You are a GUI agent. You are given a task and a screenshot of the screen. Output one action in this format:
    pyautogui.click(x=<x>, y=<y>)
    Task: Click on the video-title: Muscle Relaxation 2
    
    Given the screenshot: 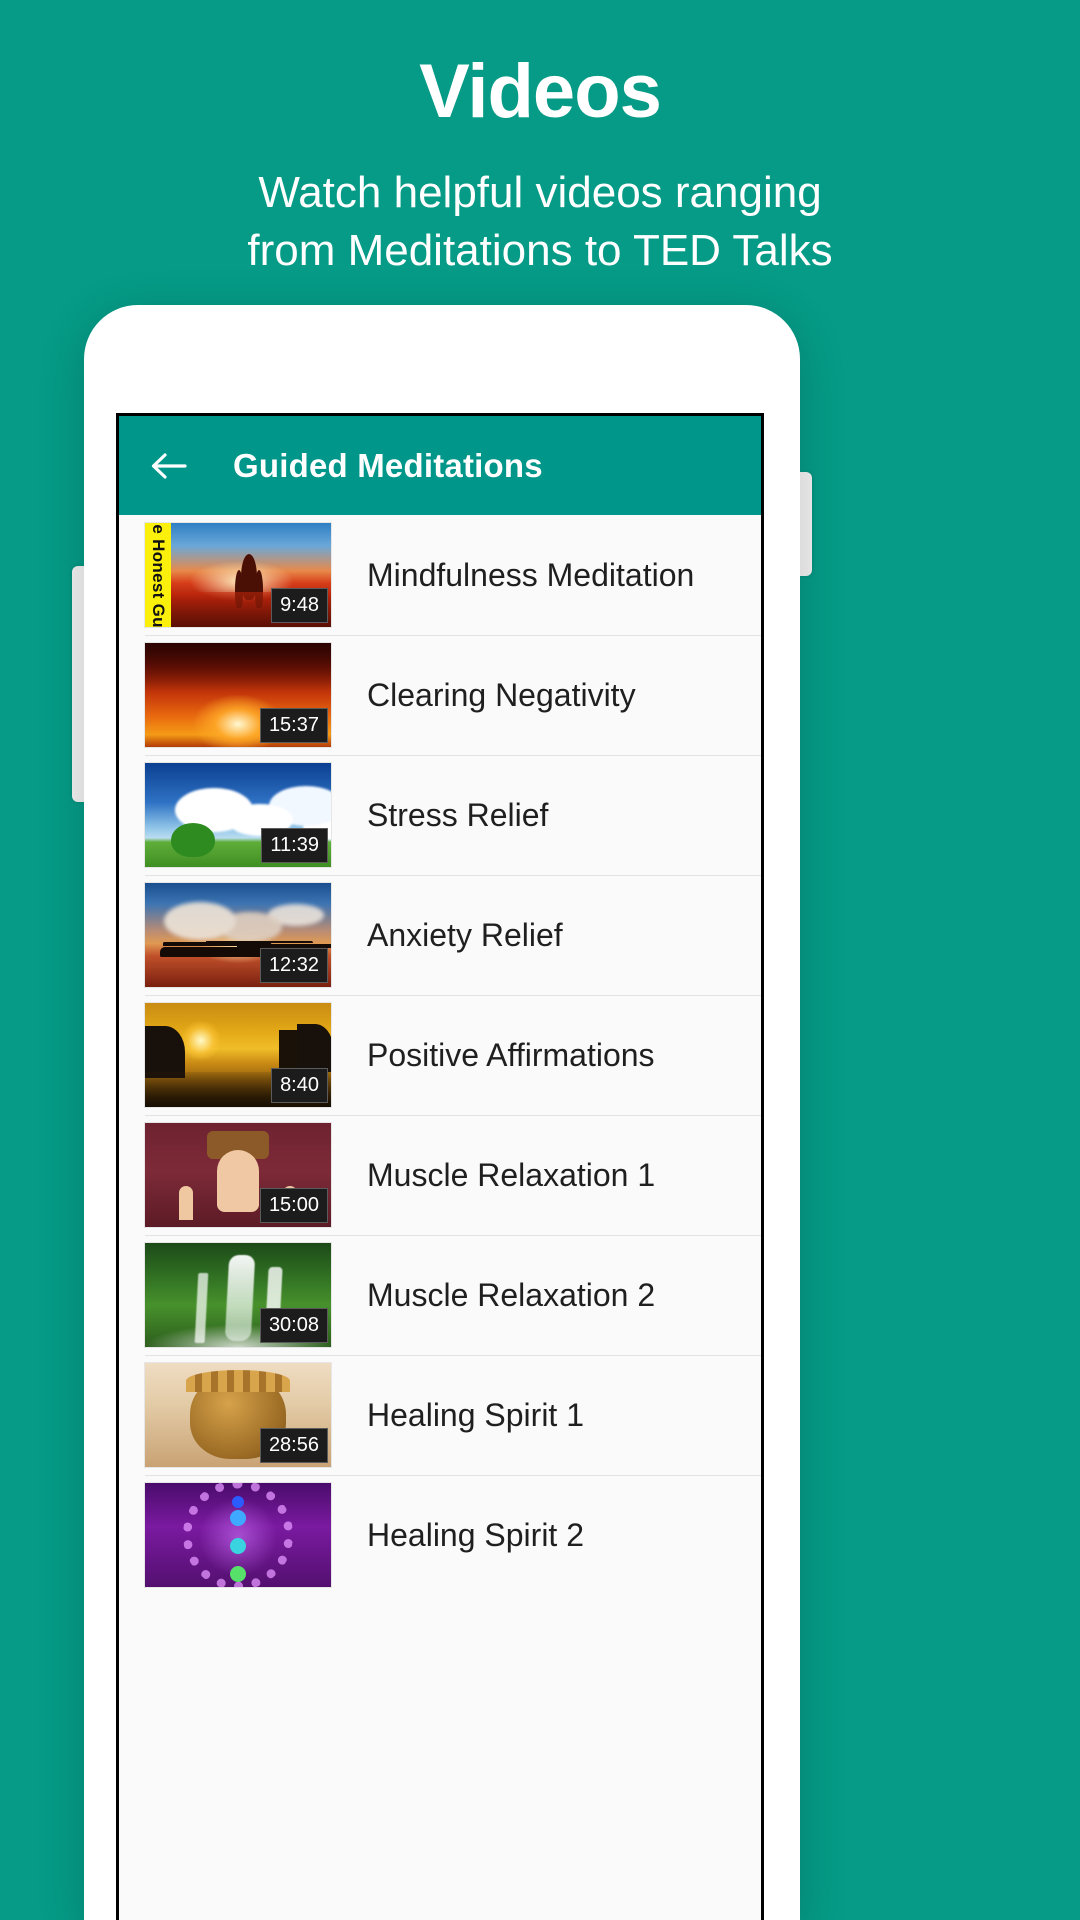 What is the action you would take?
    pyautogui.click(x=511, y=1294)
    